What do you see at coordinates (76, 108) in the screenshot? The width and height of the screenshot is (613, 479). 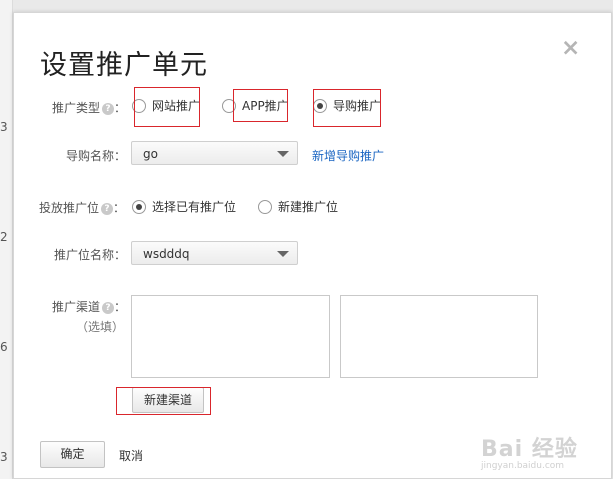 I see `promo-type-label-text: 推广类型` at bounding box center [76, 108].